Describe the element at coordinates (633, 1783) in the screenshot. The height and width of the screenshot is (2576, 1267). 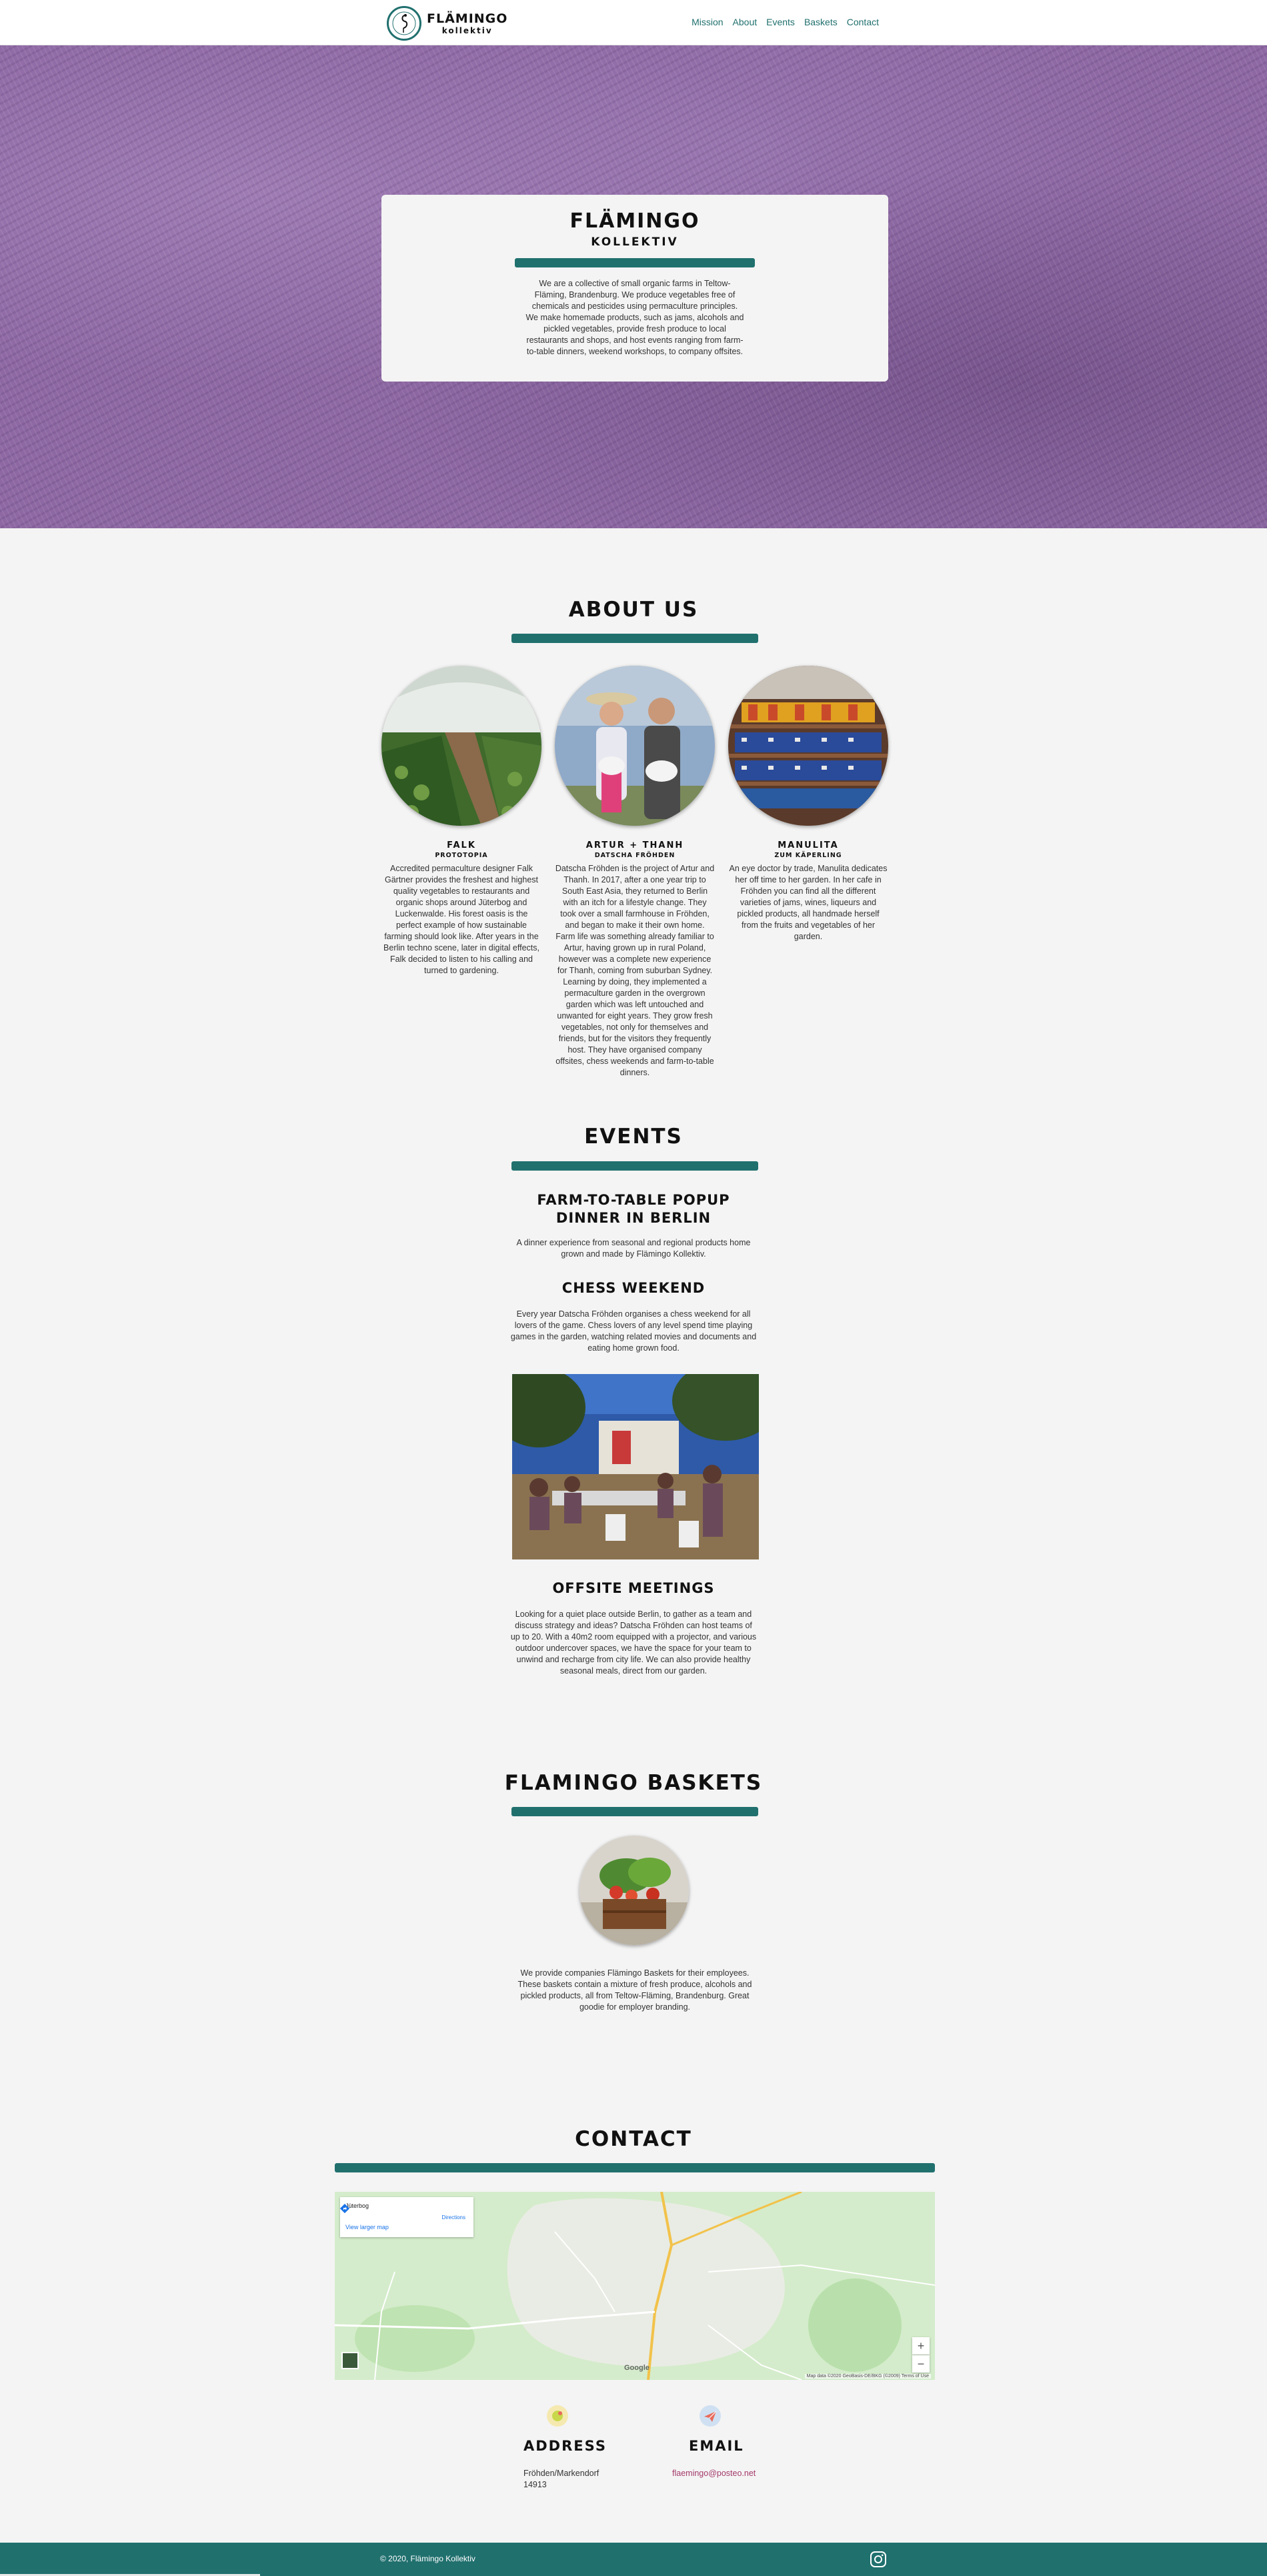
I see `baskets-title: FLAMINGO BASKETS` at that location.